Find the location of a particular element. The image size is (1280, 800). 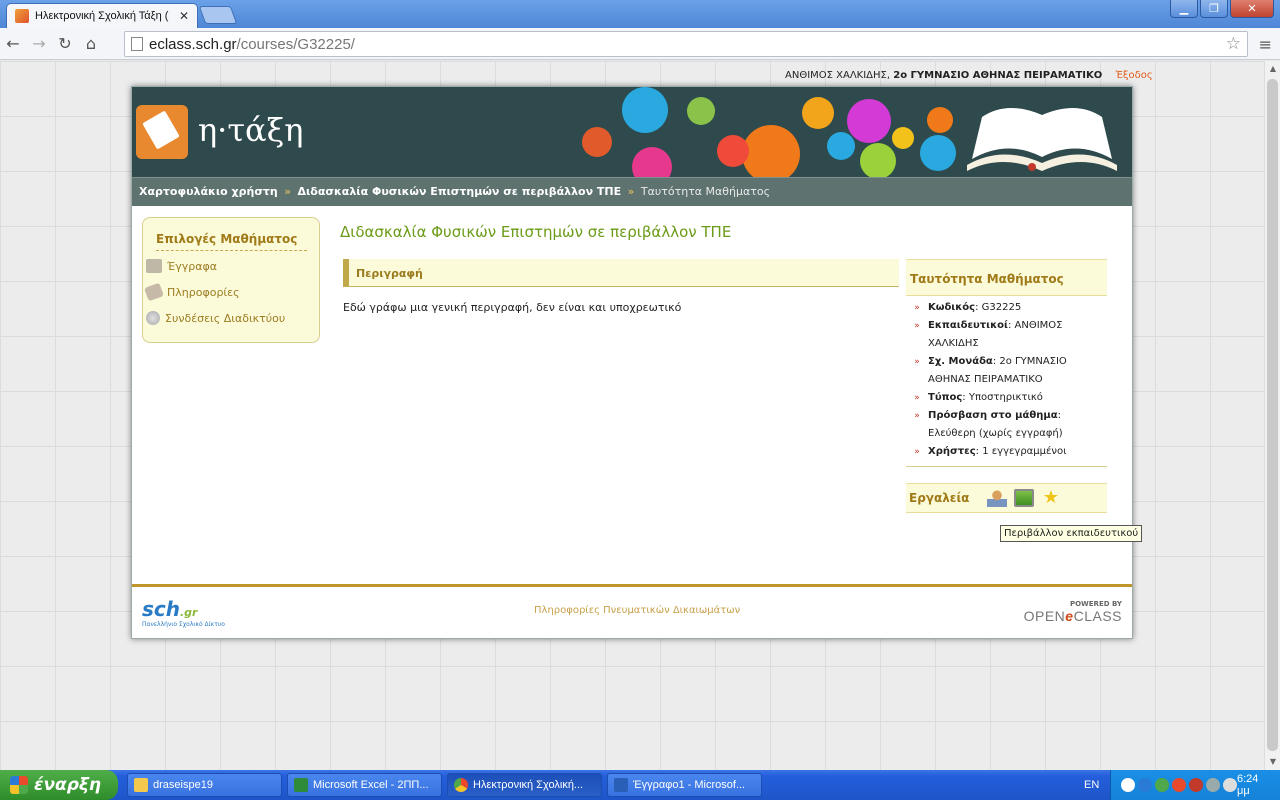

teacher-environment-icon is located at coordinates (997, 498).